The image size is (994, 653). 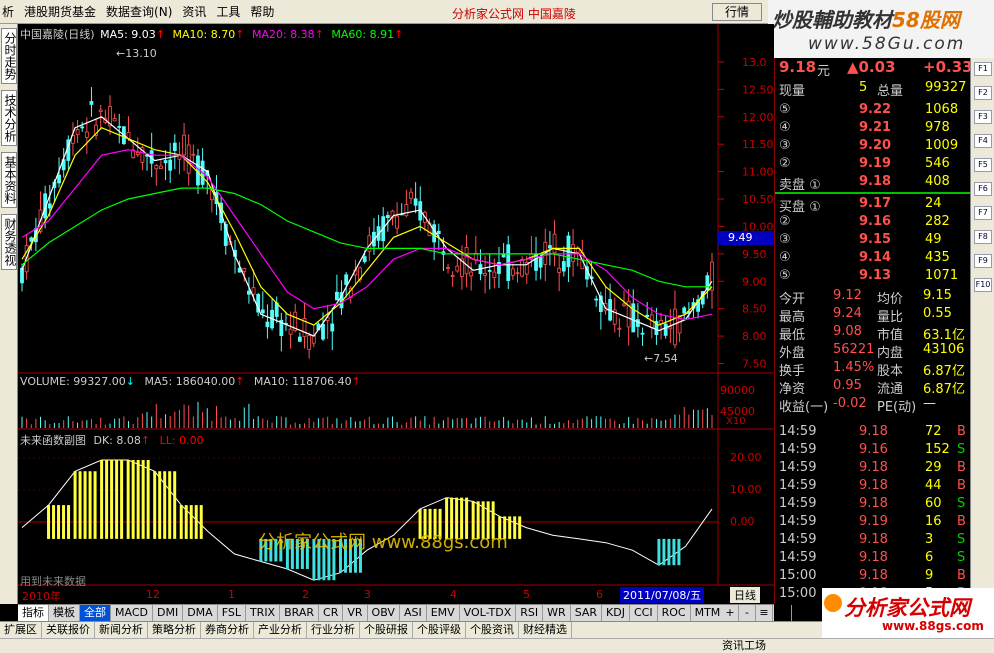 What do you see at coordinates (227, 630) in the screenshot?
I see `function-tab: 券商分析` at bounding box center [227, 630].